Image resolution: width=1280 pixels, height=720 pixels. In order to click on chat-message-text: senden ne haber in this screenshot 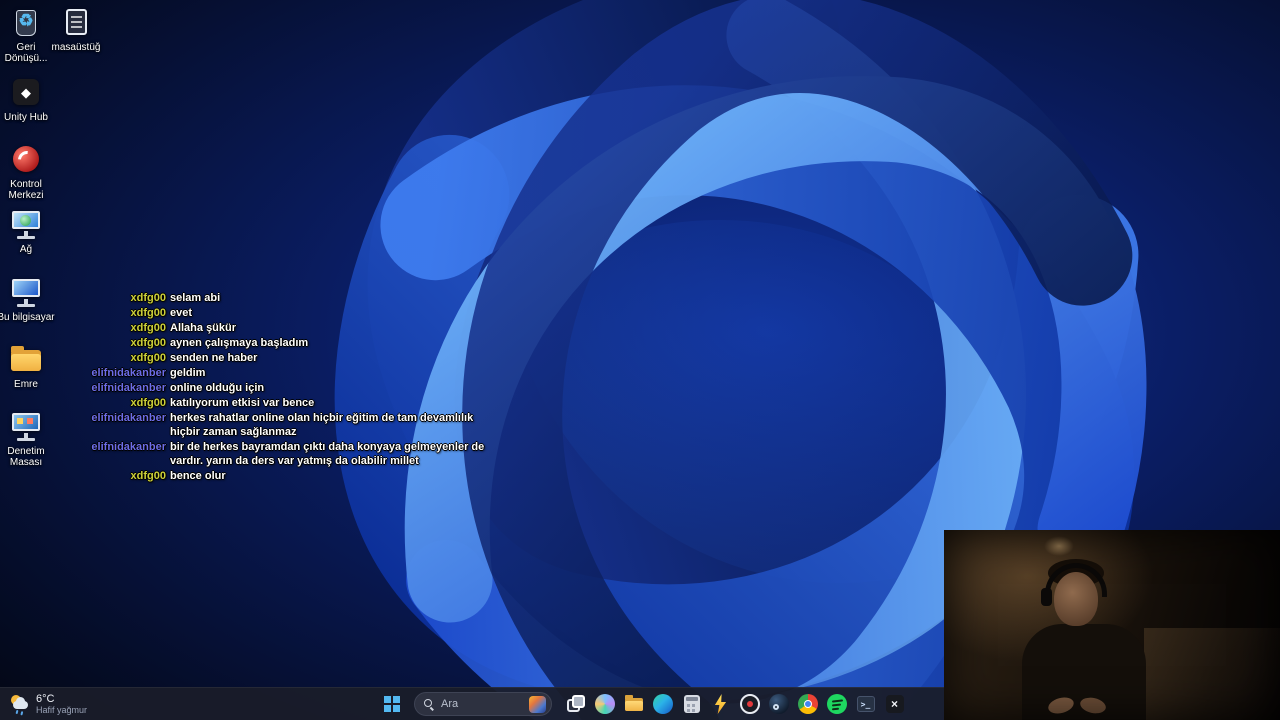, I will do `click(214, 358)`.